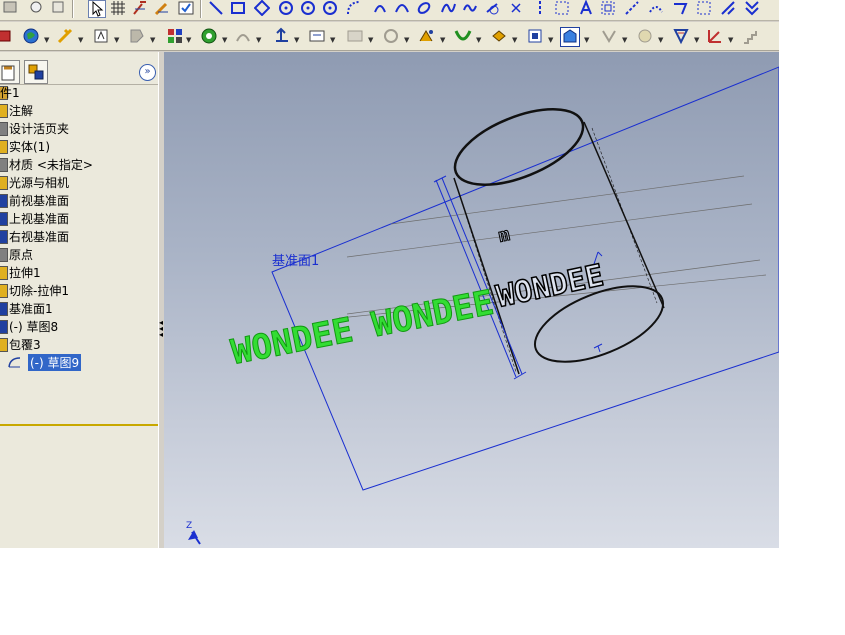 This screenshot has height=635, width=845. What do you see at coordinates (354, 8) in the screenshot?
I see `tangent-arc-icon` at bounding box center [354, 8].